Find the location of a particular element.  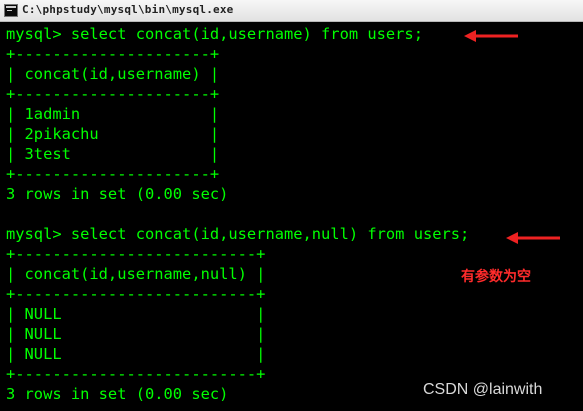

console-line-row: | 2pikachu | is located at coordinates (113, 134).